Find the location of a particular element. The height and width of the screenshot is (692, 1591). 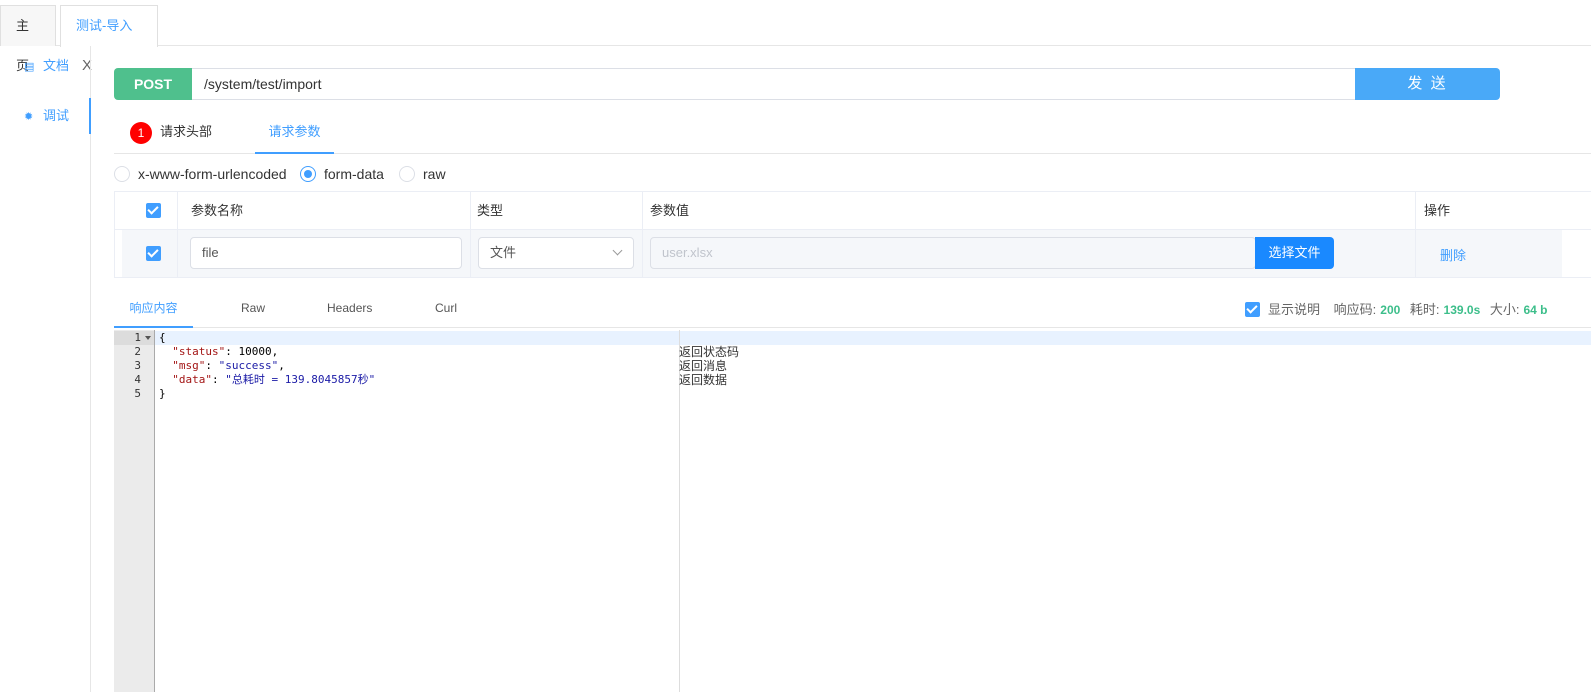

code-line: "data": "总耗时 = 139.8045857秒" is located at coordinates (274, 379).